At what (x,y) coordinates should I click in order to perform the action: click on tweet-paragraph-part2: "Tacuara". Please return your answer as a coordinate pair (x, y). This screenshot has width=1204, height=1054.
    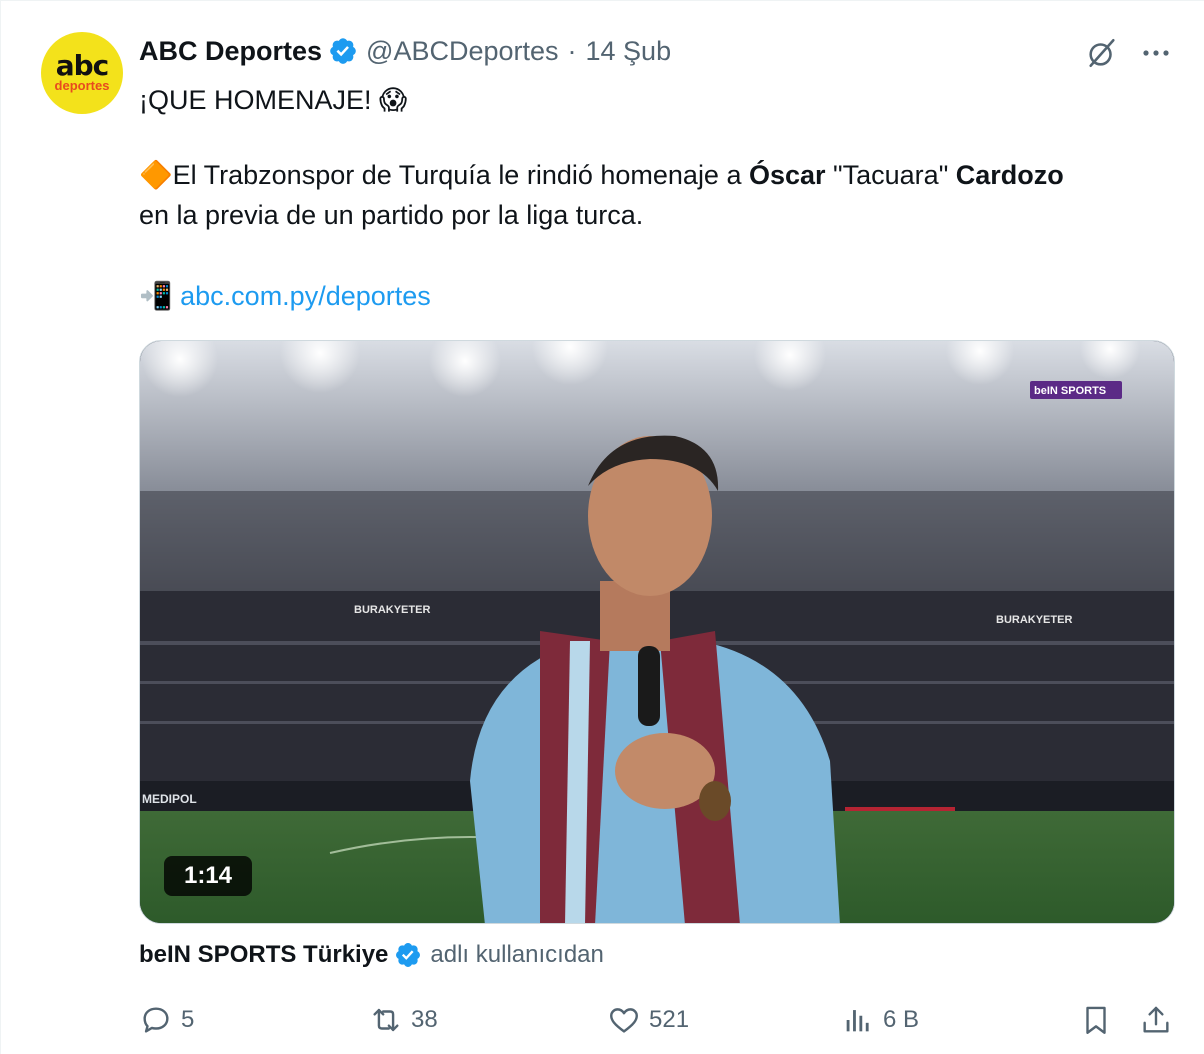
    Looking at the image, I should click on (890, 175).